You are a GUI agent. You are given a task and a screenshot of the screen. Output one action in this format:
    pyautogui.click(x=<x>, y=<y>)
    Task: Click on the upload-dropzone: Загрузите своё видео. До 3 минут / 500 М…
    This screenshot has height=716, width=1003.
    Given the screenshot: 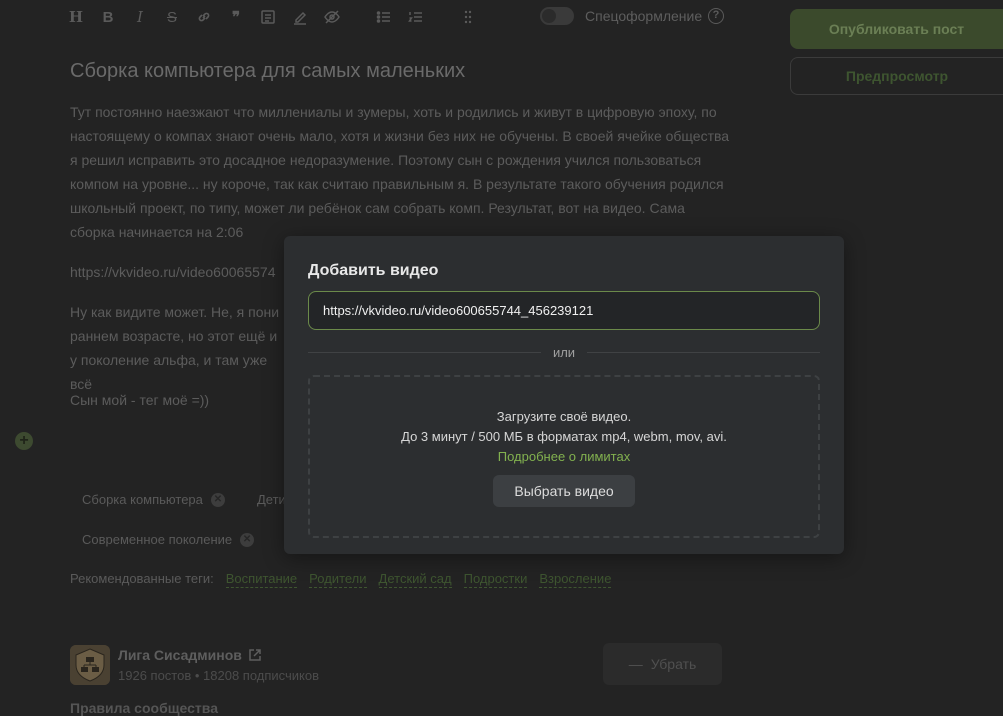 What is the action you would take?
    pyautogui.click(x=564, y=456)
    